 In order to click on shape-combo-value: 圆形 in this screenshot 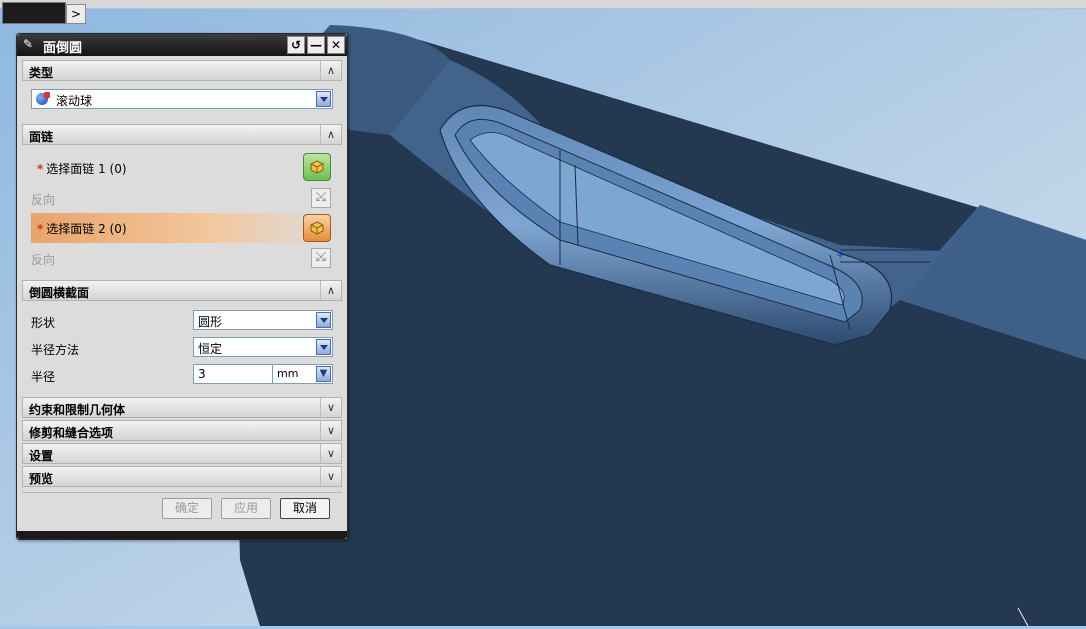, I will do `click(210, 322)`.